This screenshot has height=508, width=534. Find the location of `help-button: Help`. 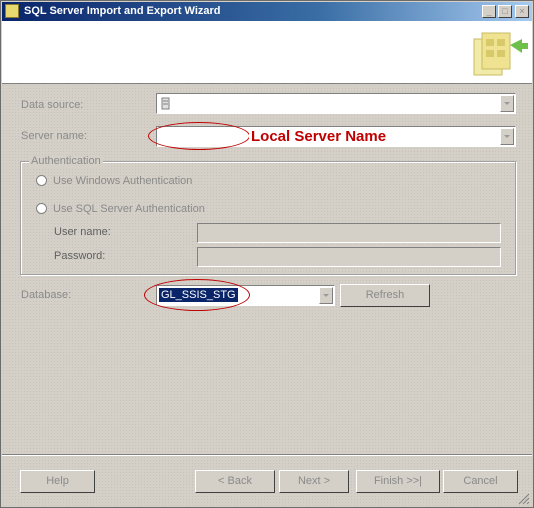

help-button: Help is located at coordinates (57, 481).